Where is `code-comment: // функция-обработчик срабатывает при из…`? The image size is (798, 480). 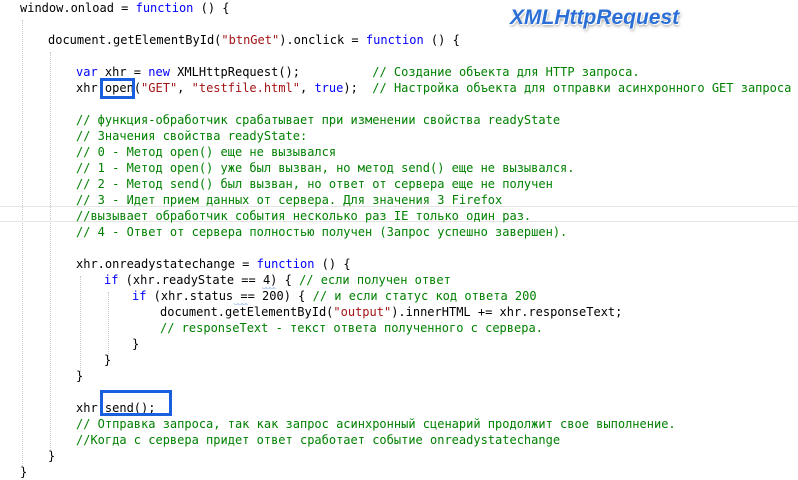
code-comment: // функция-обработчик срабатывает при из… is located at coordinates (318, 120).